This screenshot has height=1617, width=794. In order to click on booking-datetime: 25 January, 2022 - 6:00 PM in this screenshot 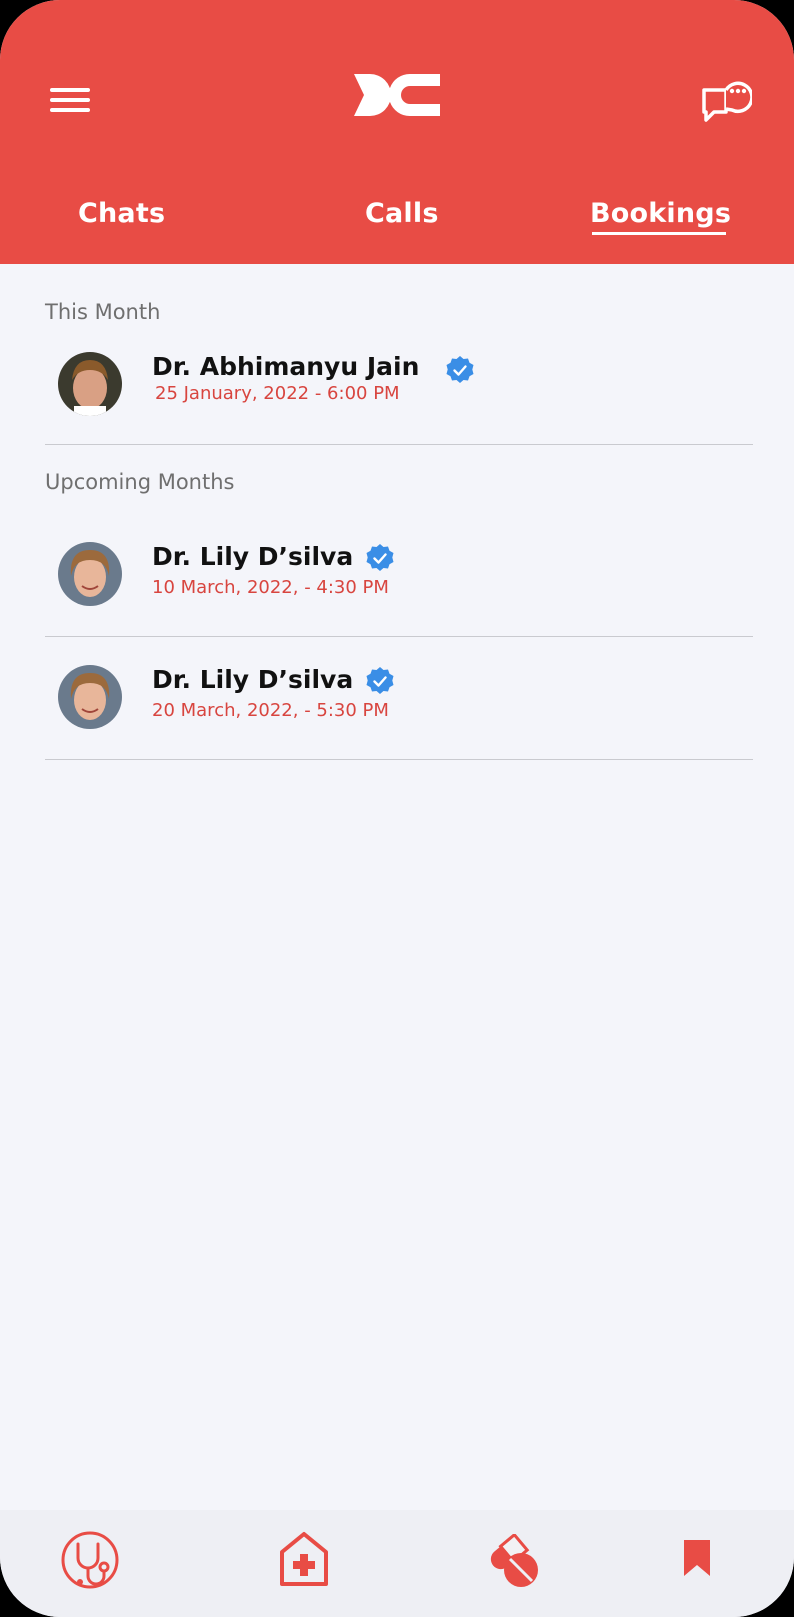, I will do `click(277, 393)`.